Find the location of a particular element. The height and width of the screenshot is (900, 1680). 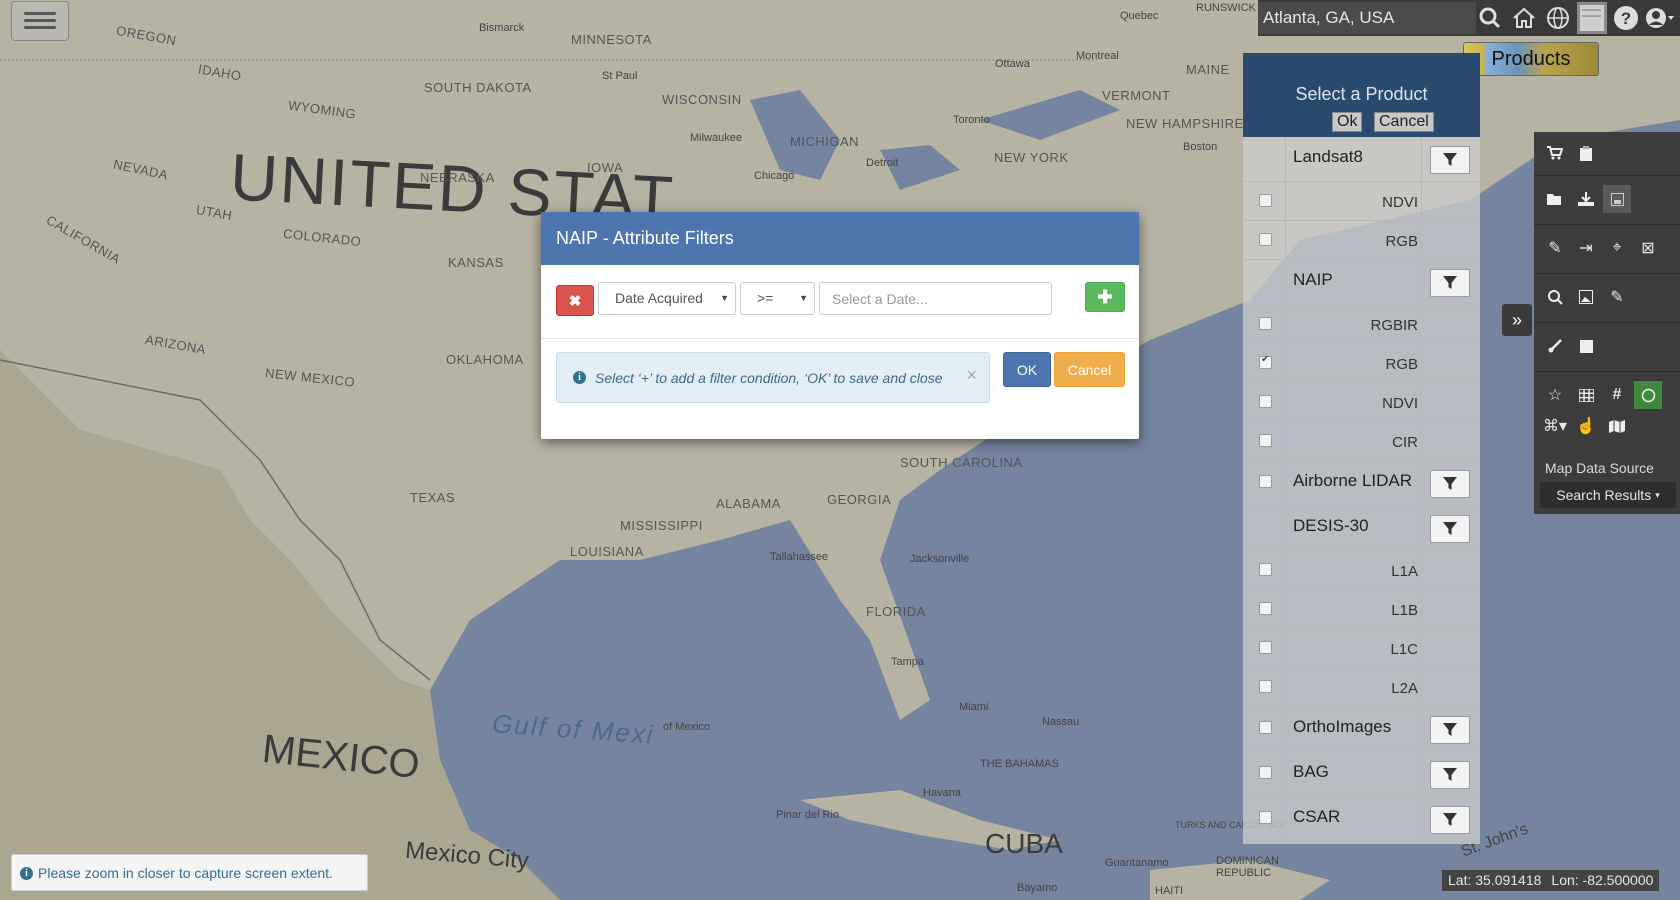

map-label-city: Bayamo is located at coordinates (1037, 888).